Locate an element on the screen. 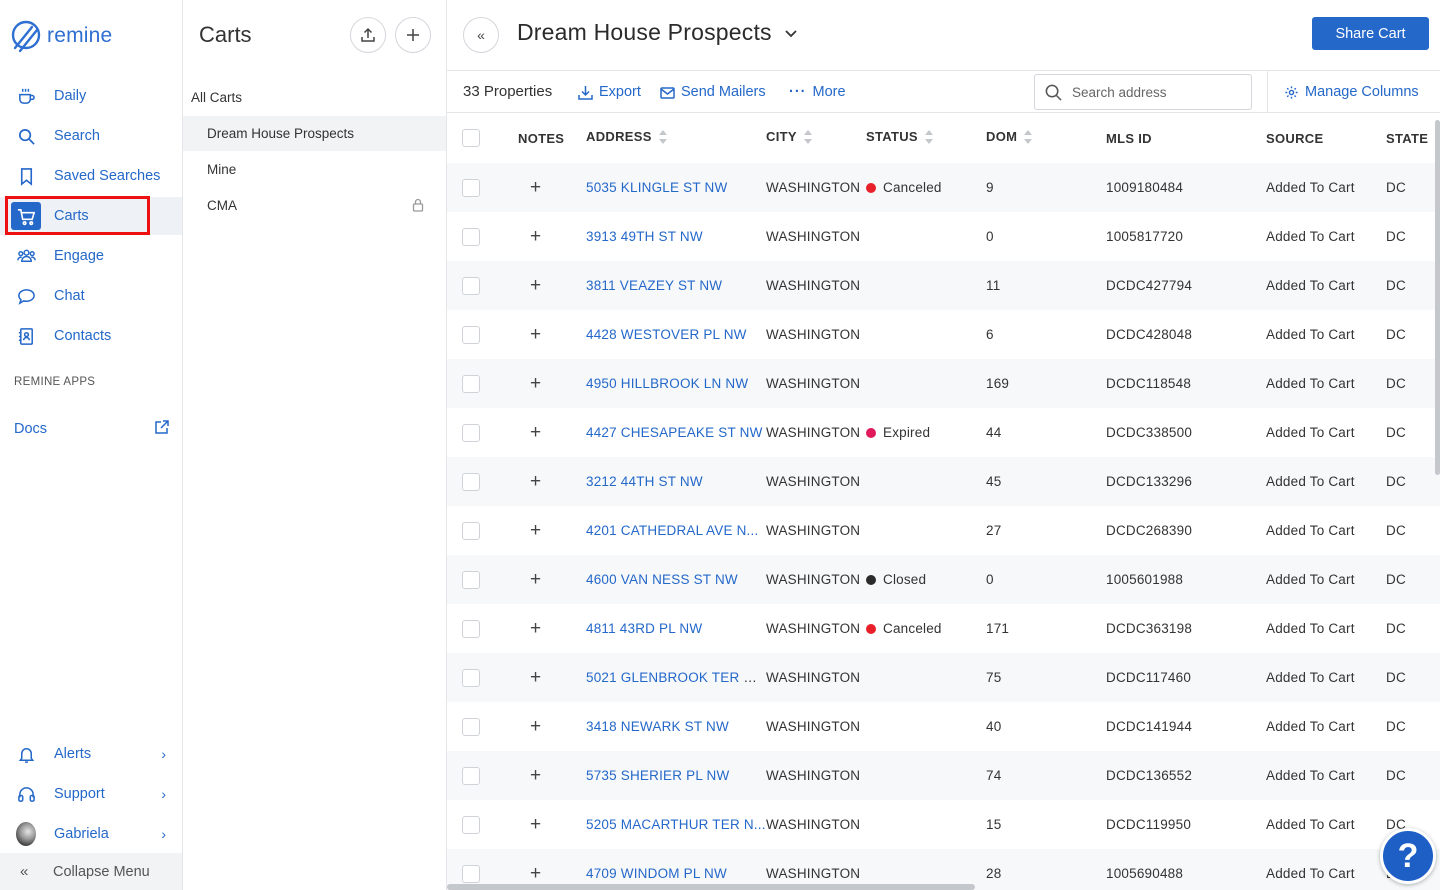  address-link: 4428 WESTOVER PL NW is located at coordinates (666, 334).